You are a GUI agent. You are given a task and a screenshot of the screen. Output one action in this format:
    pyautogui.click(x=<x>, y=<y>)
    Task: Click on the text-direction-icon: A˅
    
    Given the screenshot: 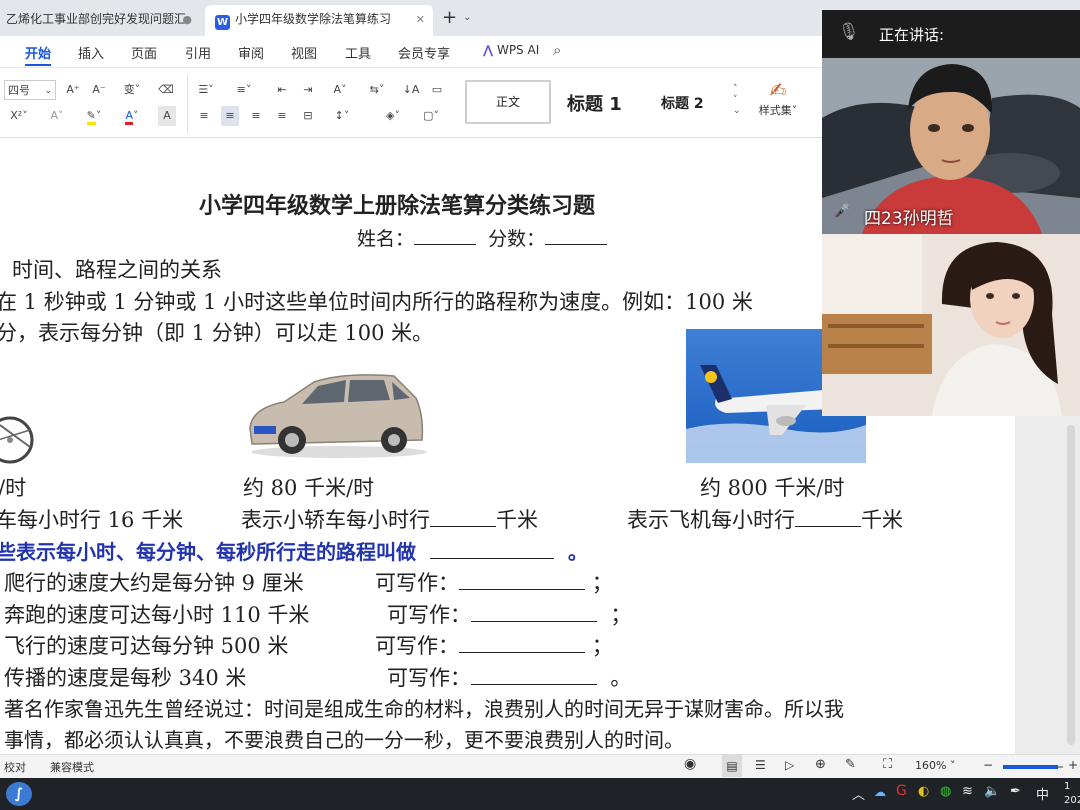 What is the action you would take?
    pyautogui.click(x=340, y=90)
    